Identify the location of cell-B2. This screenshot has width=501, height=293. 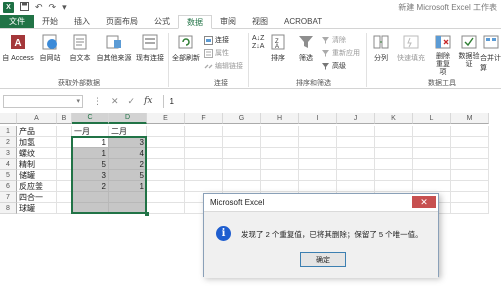
(64, 142).